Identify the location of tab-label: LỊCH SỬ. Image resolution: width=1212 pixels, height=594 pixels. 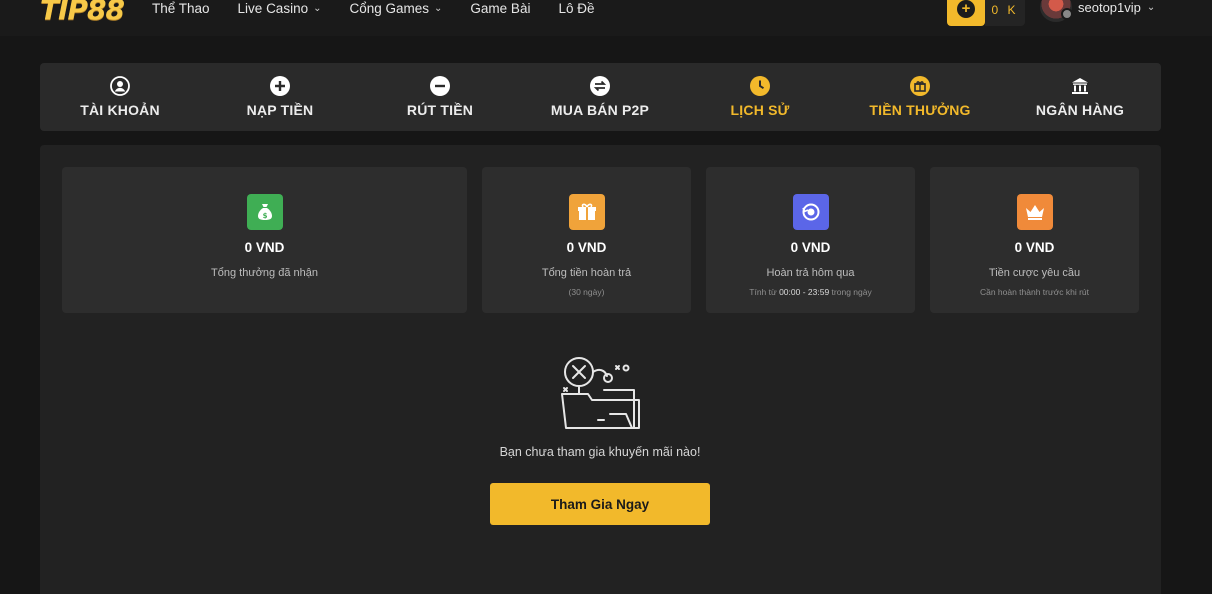
(760, 110).